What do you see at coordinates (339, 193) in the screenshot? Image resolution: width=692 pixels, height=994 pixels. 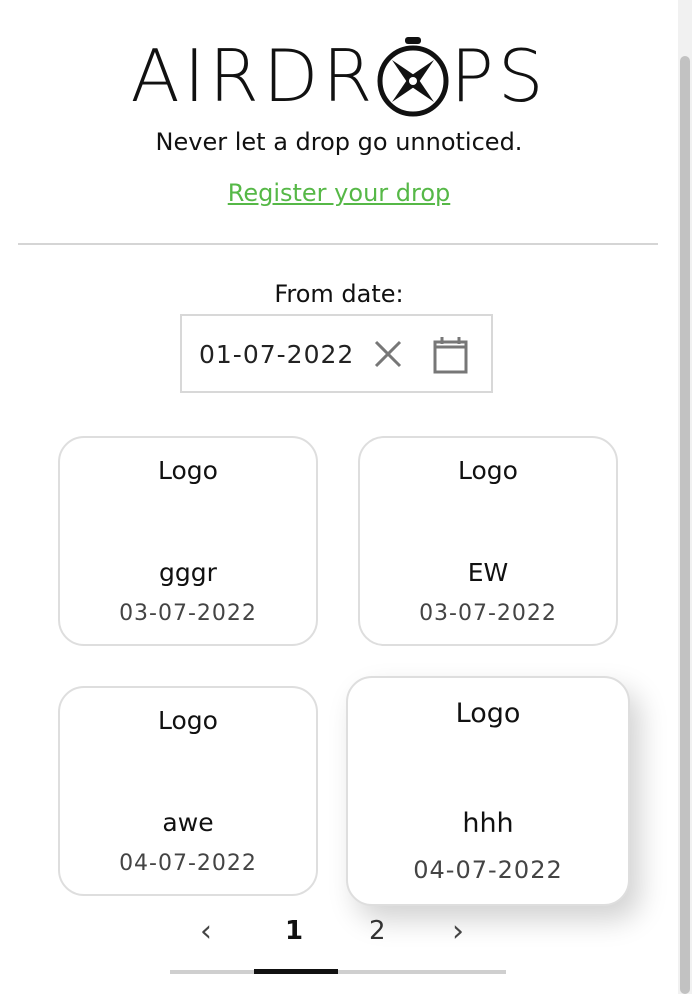 I see `register-drop-link: Register your drop` at bounding box center [339, 193].